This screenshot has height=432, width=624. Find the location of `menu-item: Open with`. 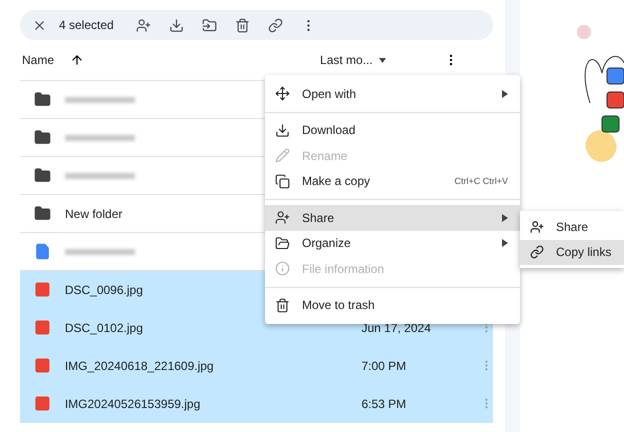

menu-item: Open with is located at coordinates (392, 93).